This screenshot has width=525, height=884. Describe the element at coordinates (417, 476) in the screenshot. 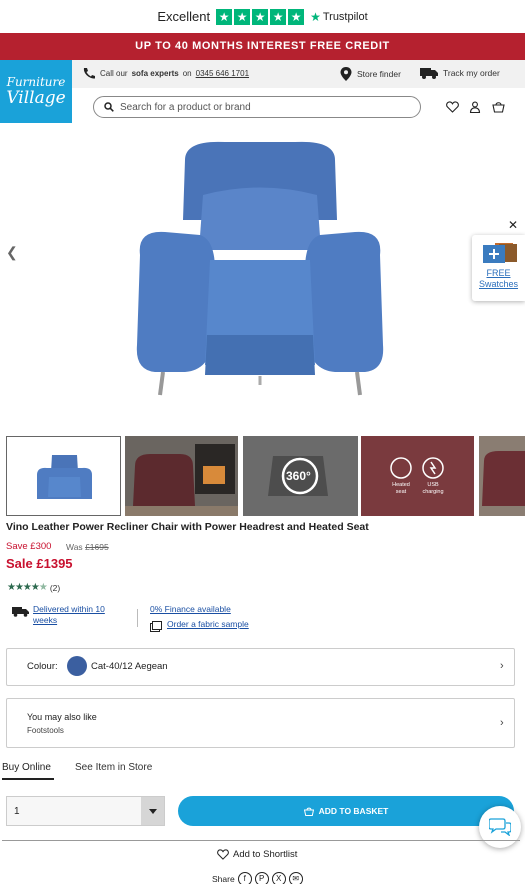

I see `gallery-thumbnail: Heated seat USB charging` at that location.